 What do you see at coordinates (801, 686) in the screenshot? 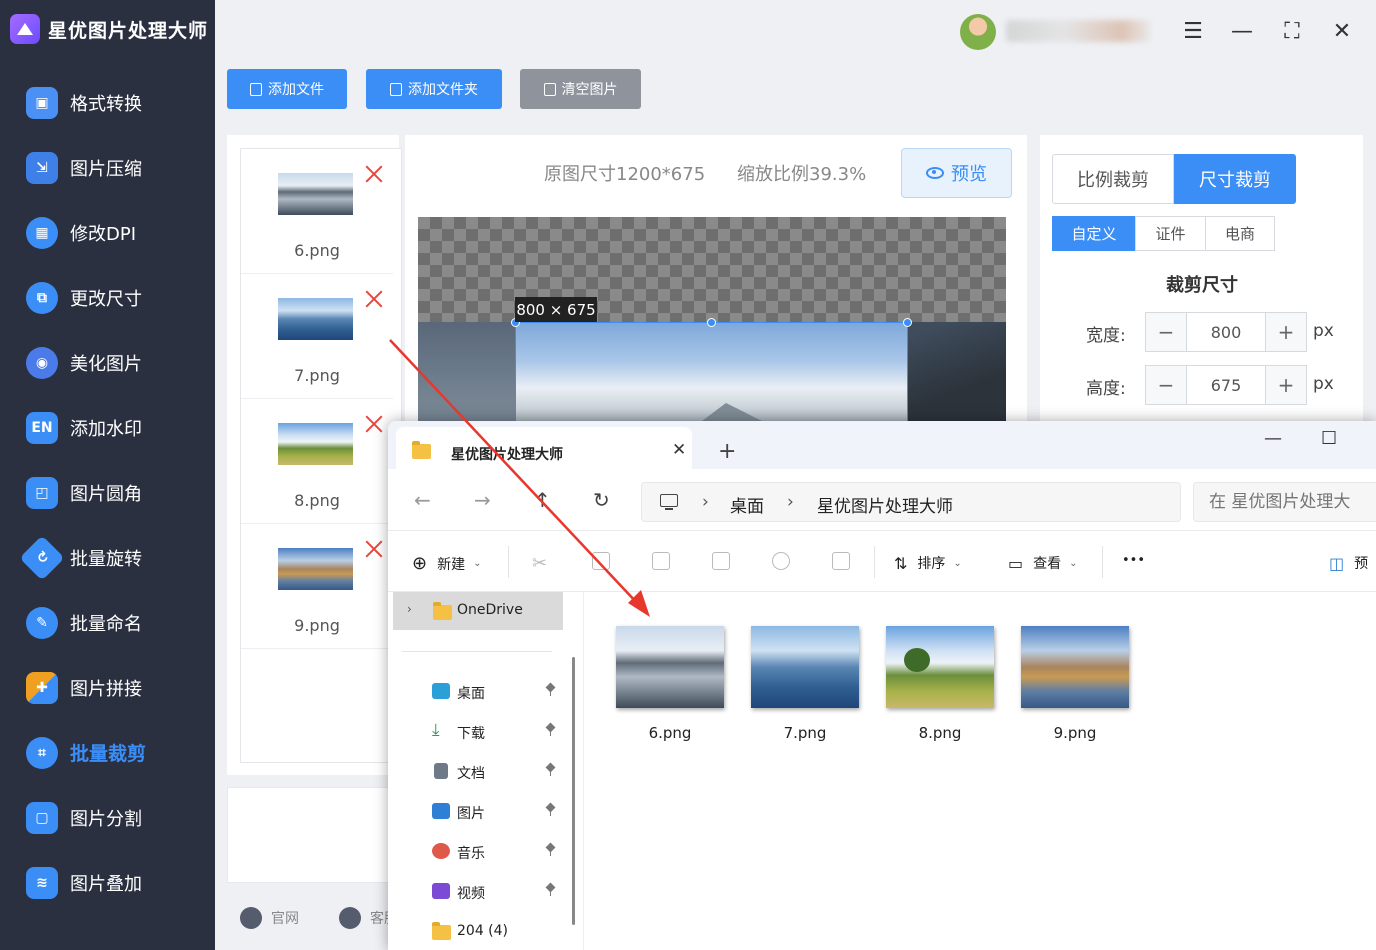
I see `grid-file-item: 7.png` at bounding box center [801, 686].